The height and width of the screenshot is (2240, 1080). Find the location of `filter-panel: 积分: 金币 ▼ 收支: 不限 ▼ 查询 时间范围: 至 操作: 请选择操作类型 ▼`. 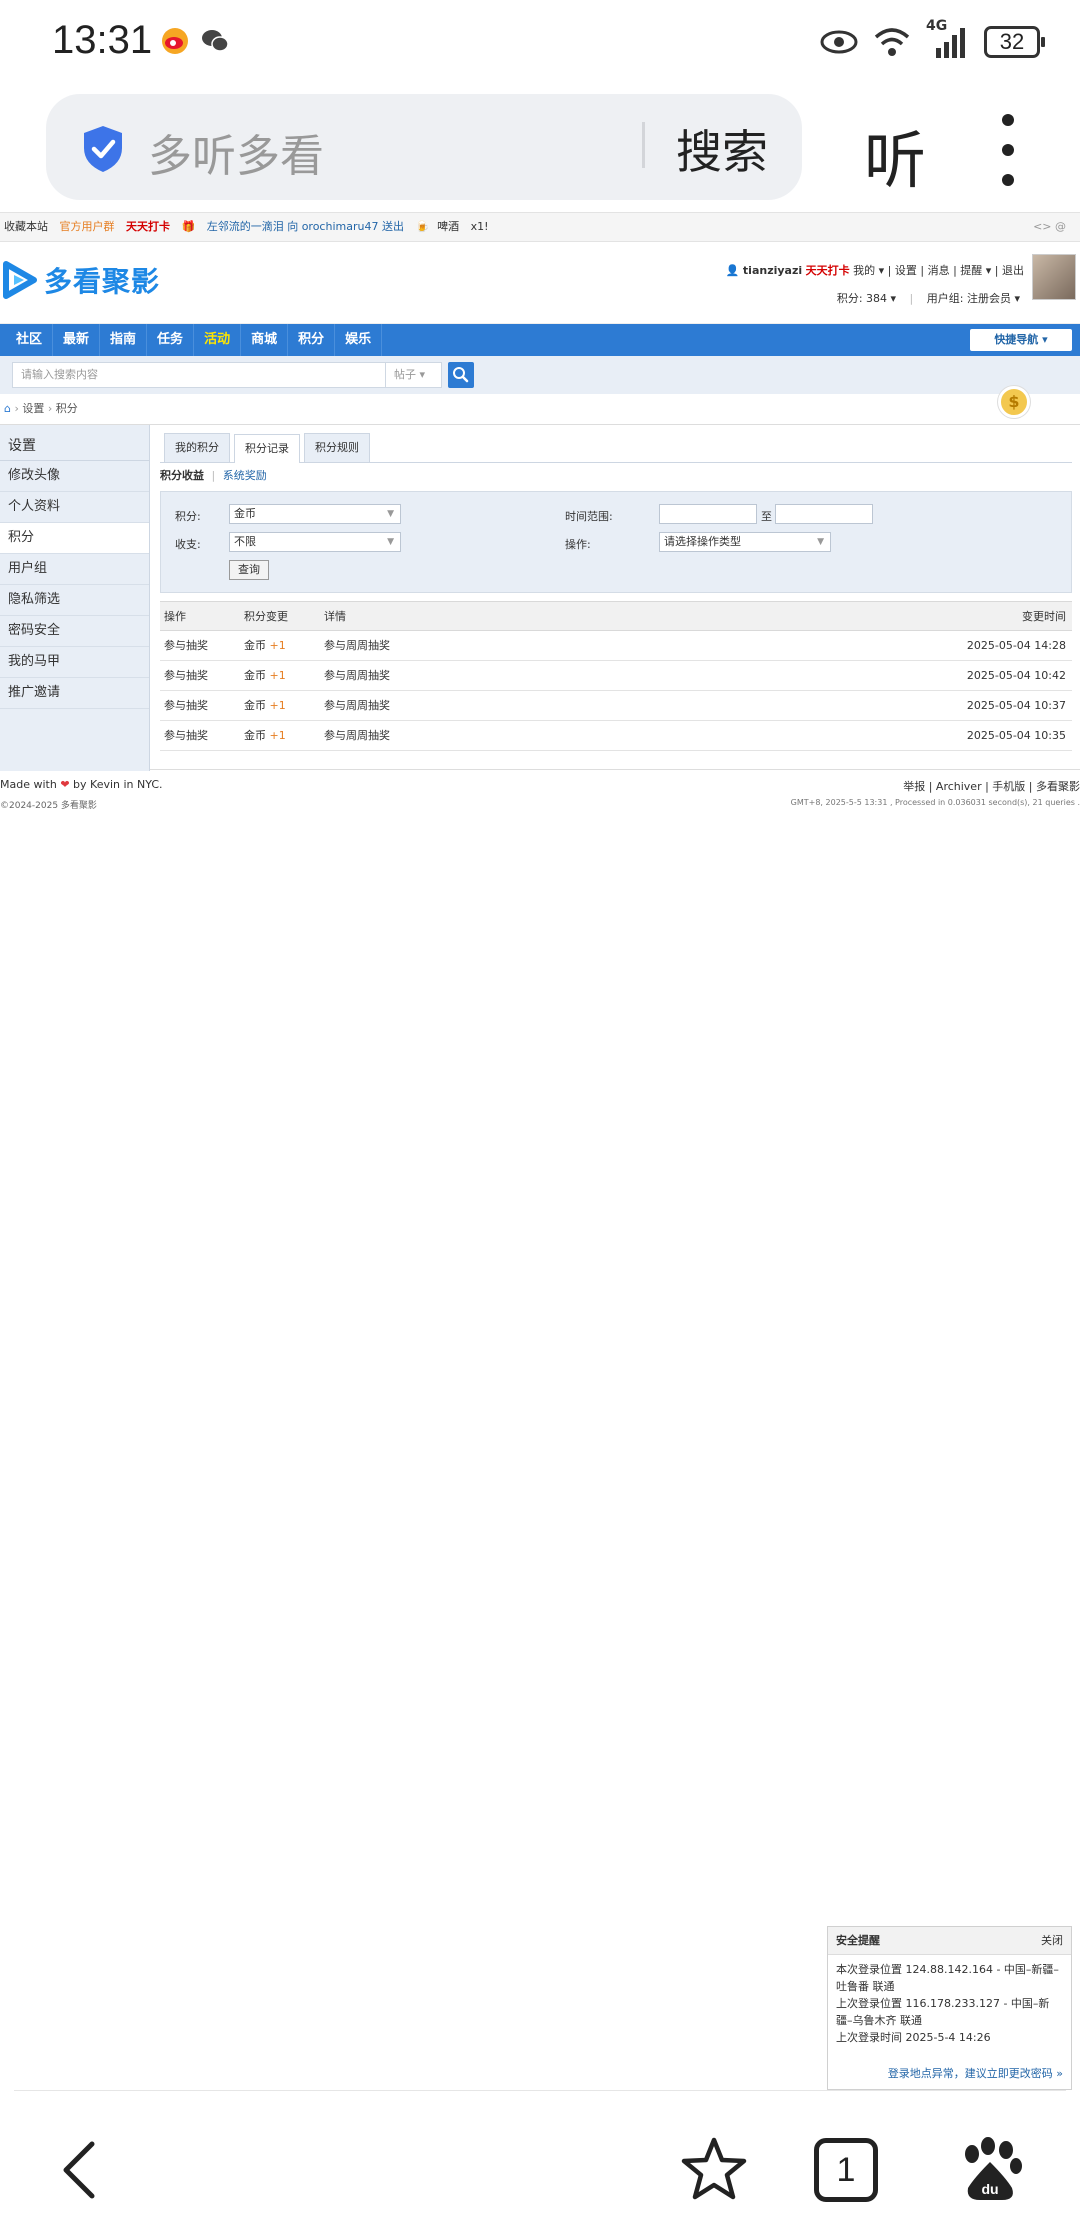

filter-panel: 积分: 金币 ▼ 收支: 不限 ▼ 查询 时间范围: 至 操作: 请选择操作类型 ▼ is located at coordinates (616, 542).